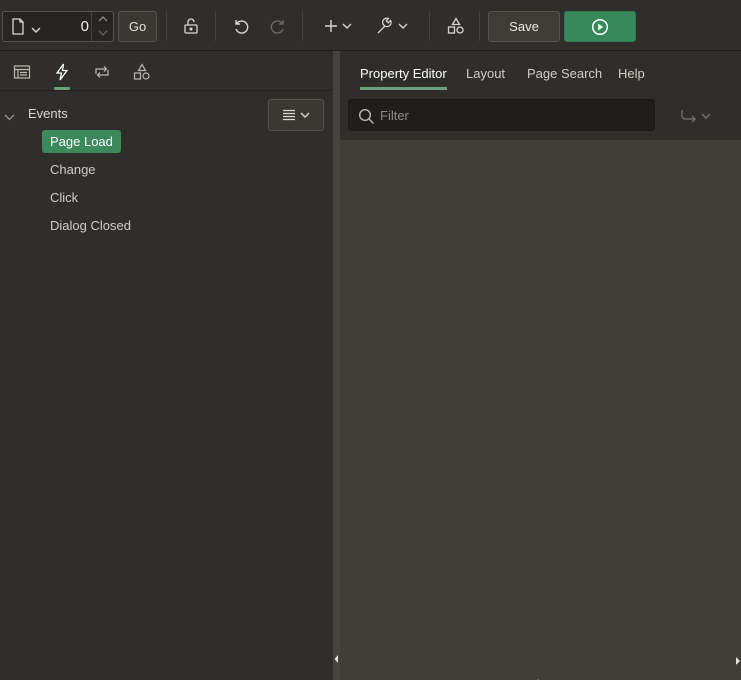 Image resolution: width=741 pixels, height=680 pixels. What do you see at coordinates (166, 71) in the screenshot?
I see `tree-view-tabs` at bounding box center [166, 71].